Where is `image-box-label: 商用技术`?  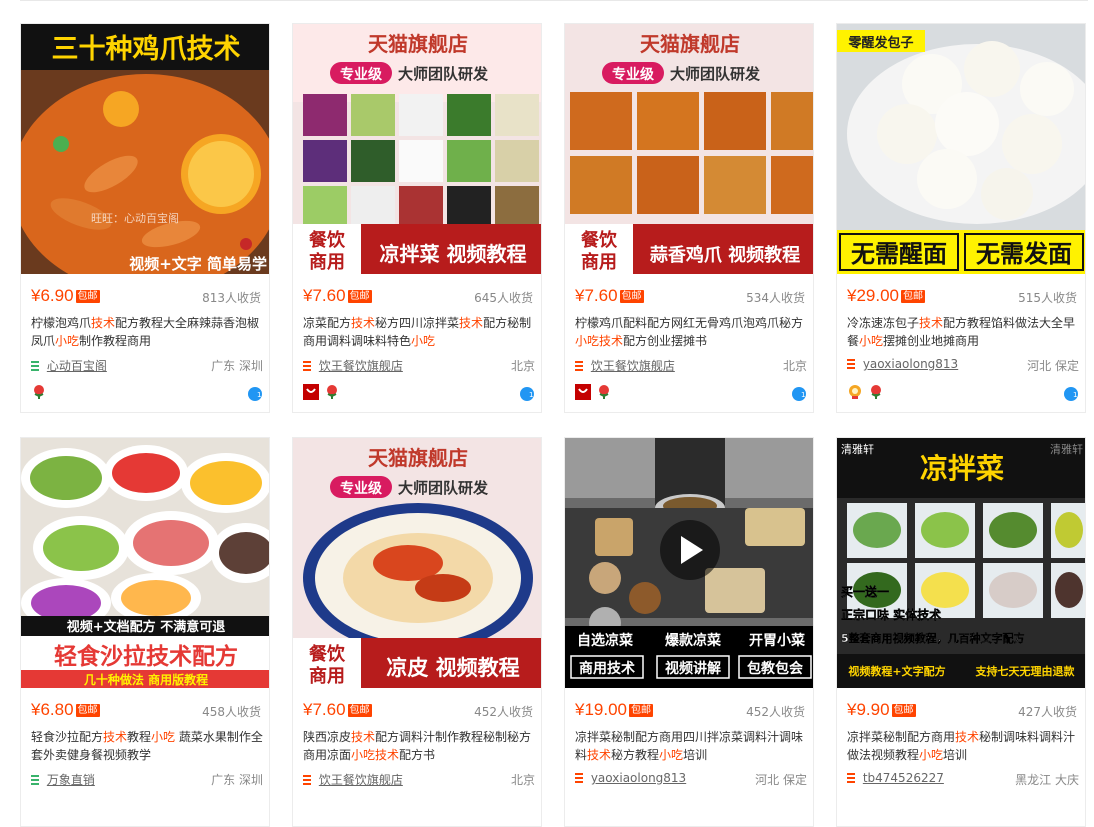 image-box-label: 商用技术 is located at coordinates (607, 668).